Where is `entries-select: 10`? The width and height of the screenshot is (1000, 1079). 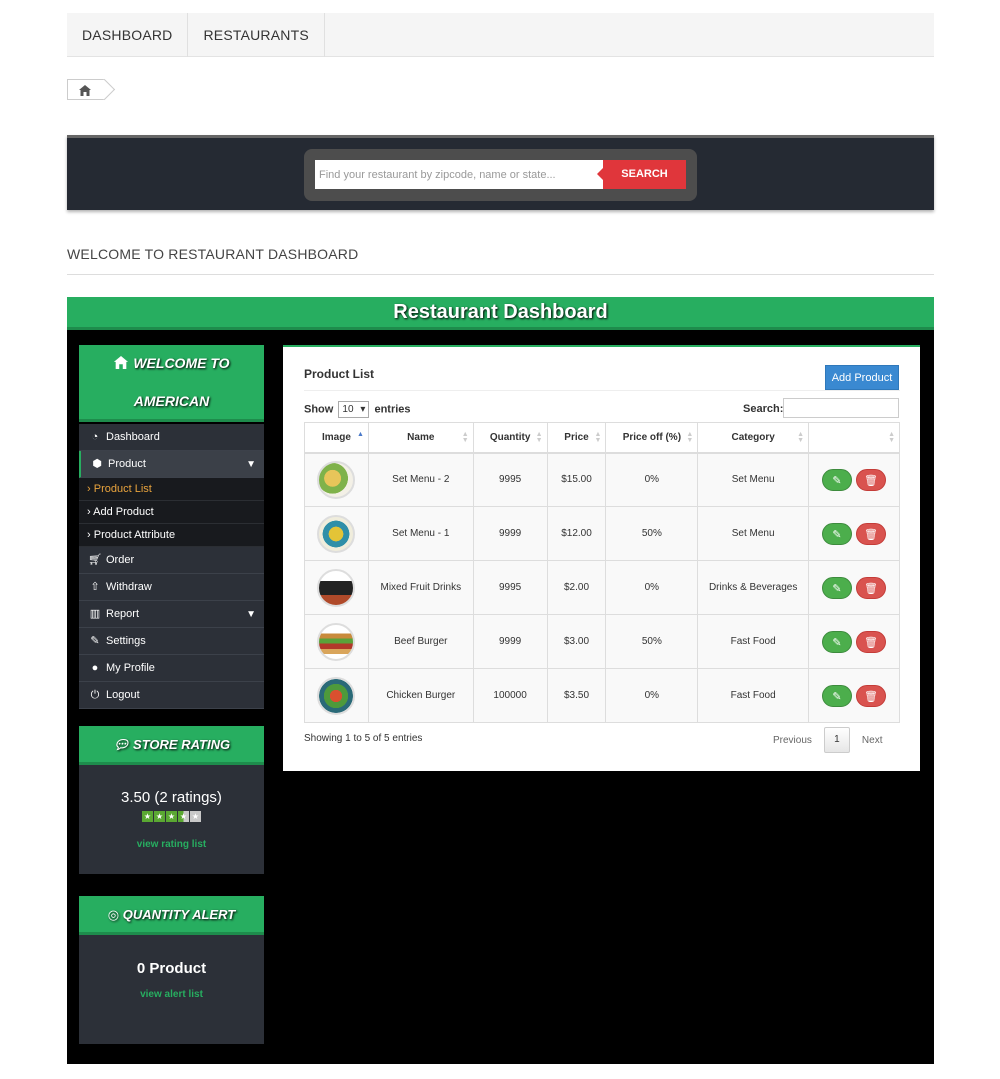
entries-select: 10 is located at coordinates (354, 409).